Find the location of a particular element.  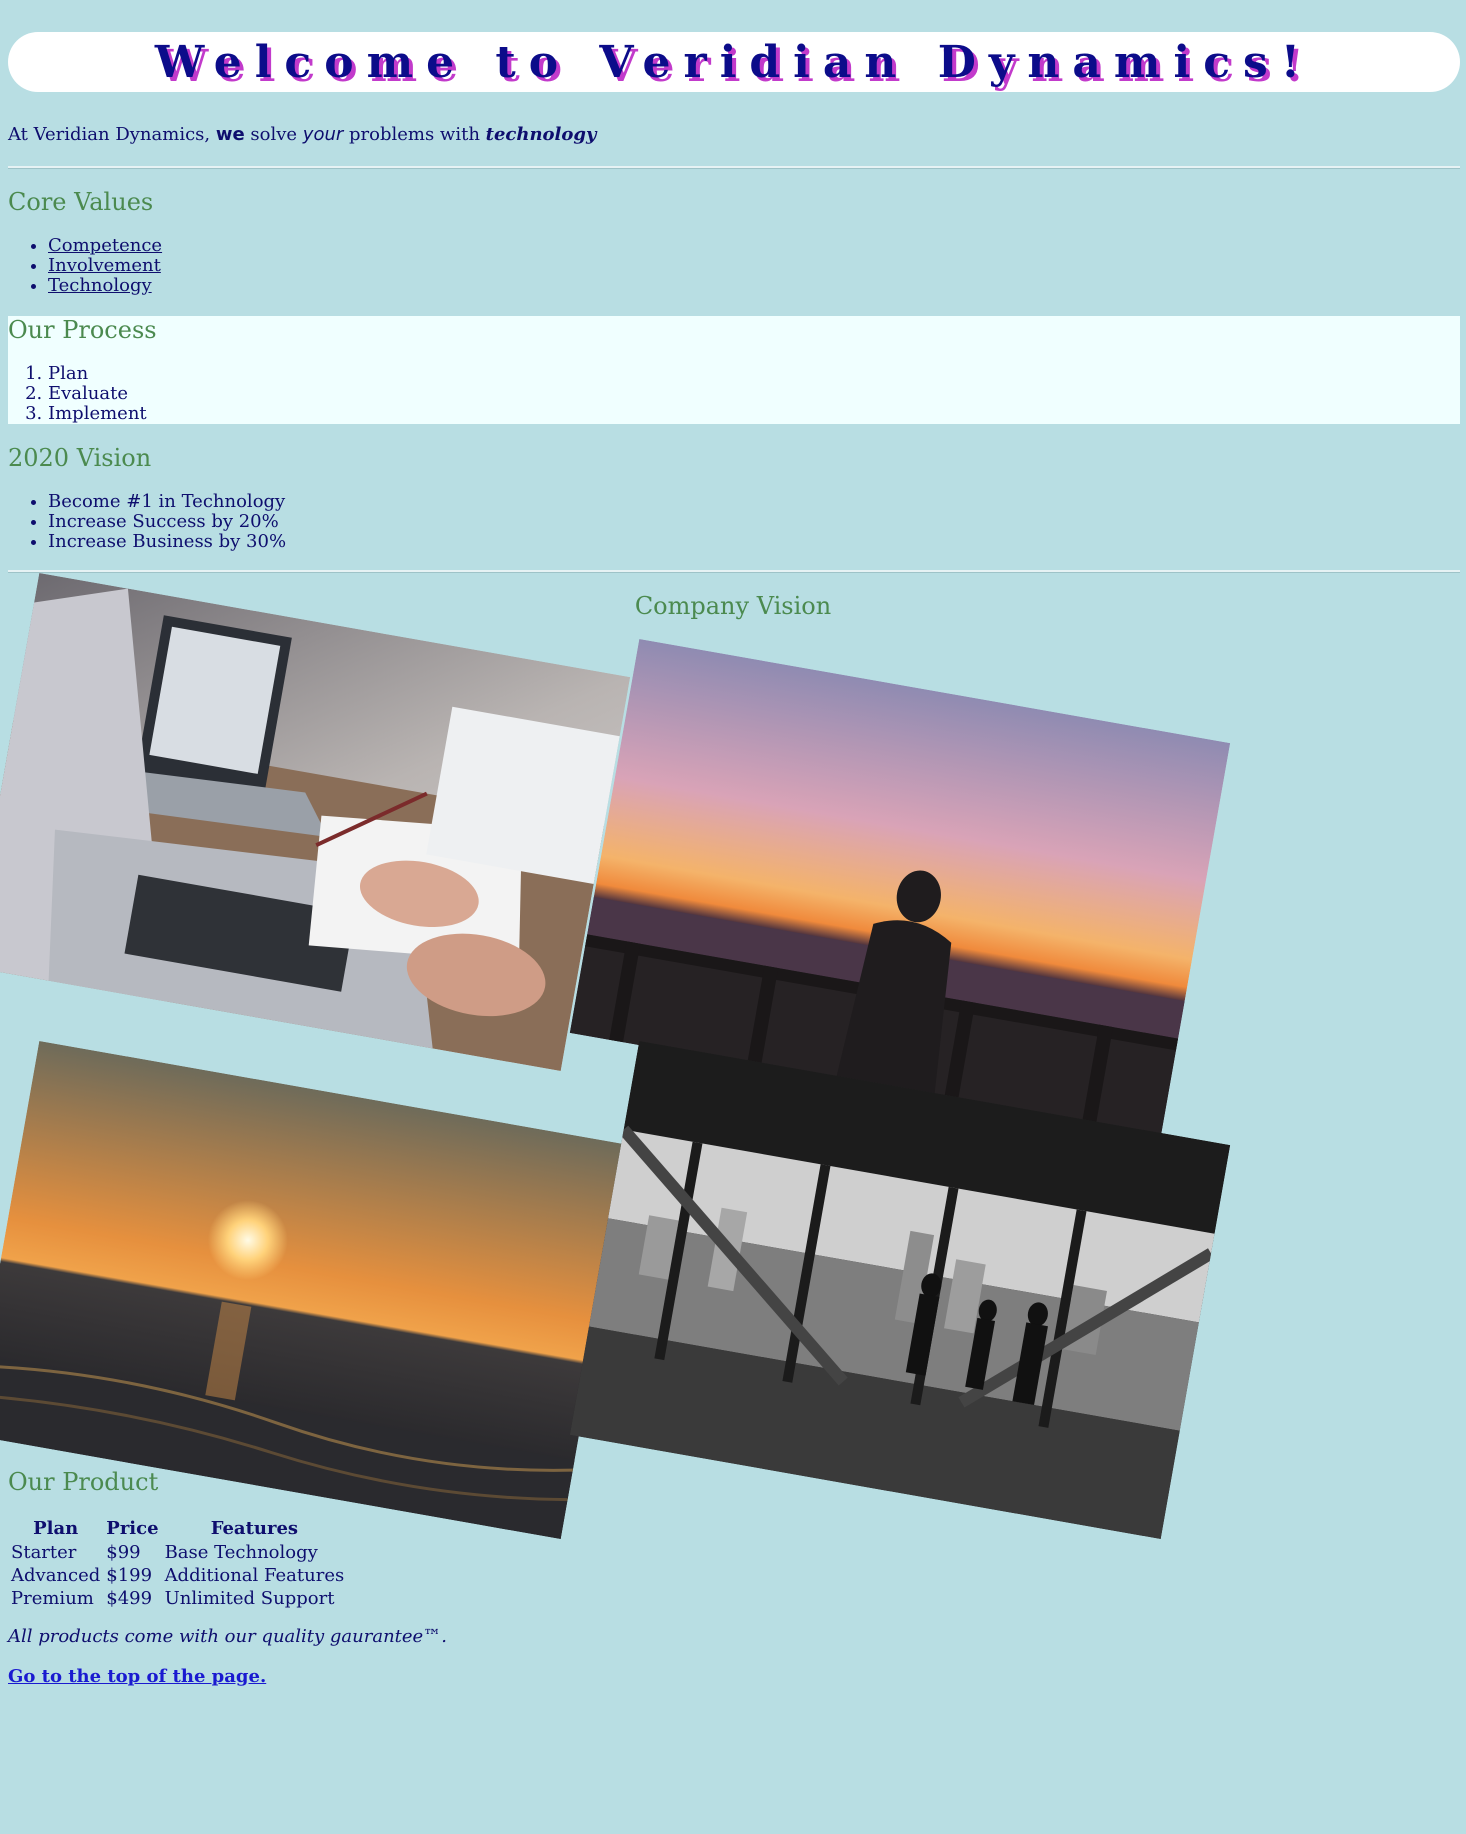

table-cell: Additional Features is located at coordinates (254, 1575).